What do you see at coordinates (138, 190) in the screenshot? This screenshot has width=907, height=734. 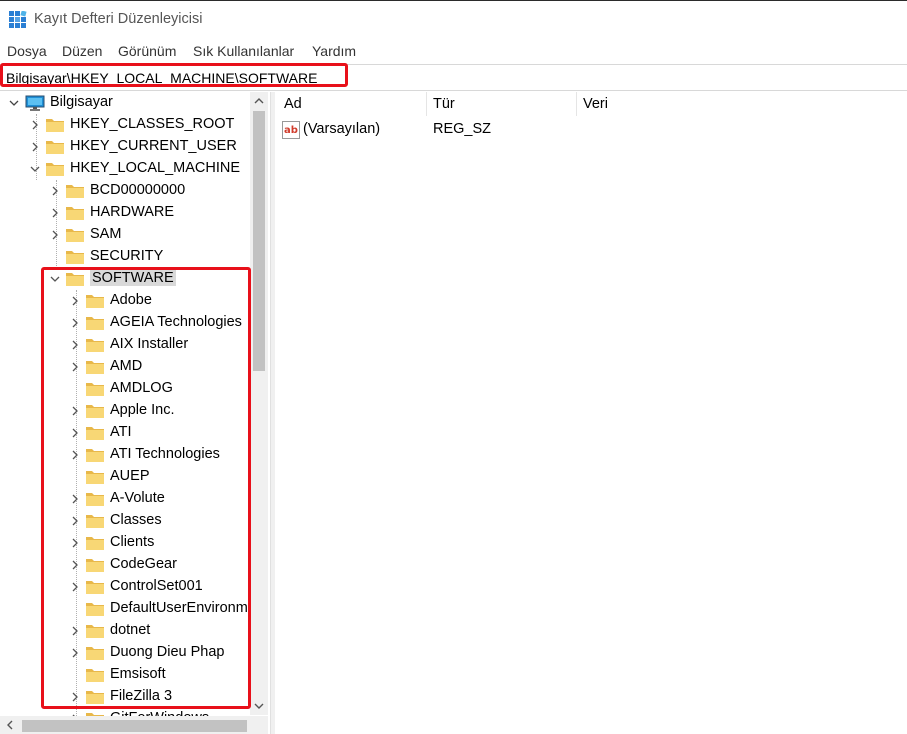 I see `tree-label: BCD00000000` at bounding box center [138, 190].